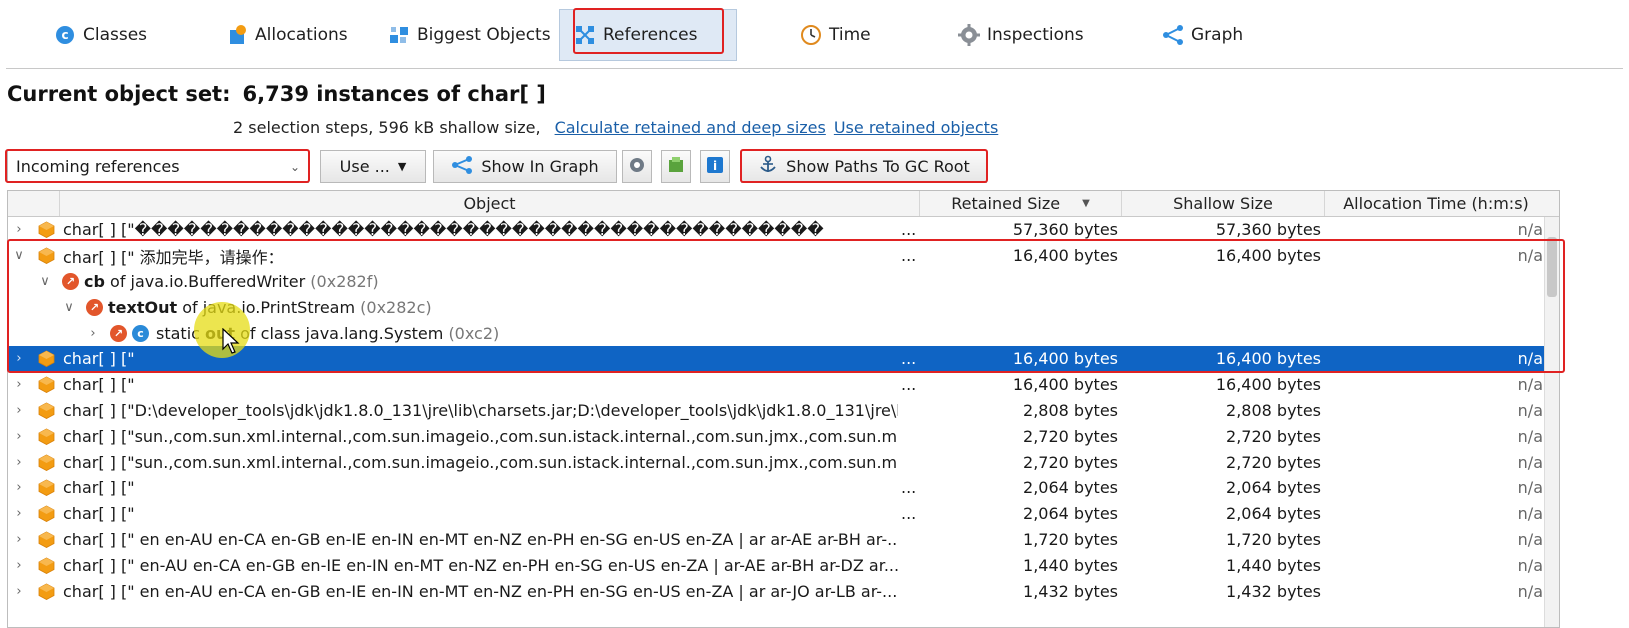  I want to click on reference-type-value: Incoming references, so click(98, 166).